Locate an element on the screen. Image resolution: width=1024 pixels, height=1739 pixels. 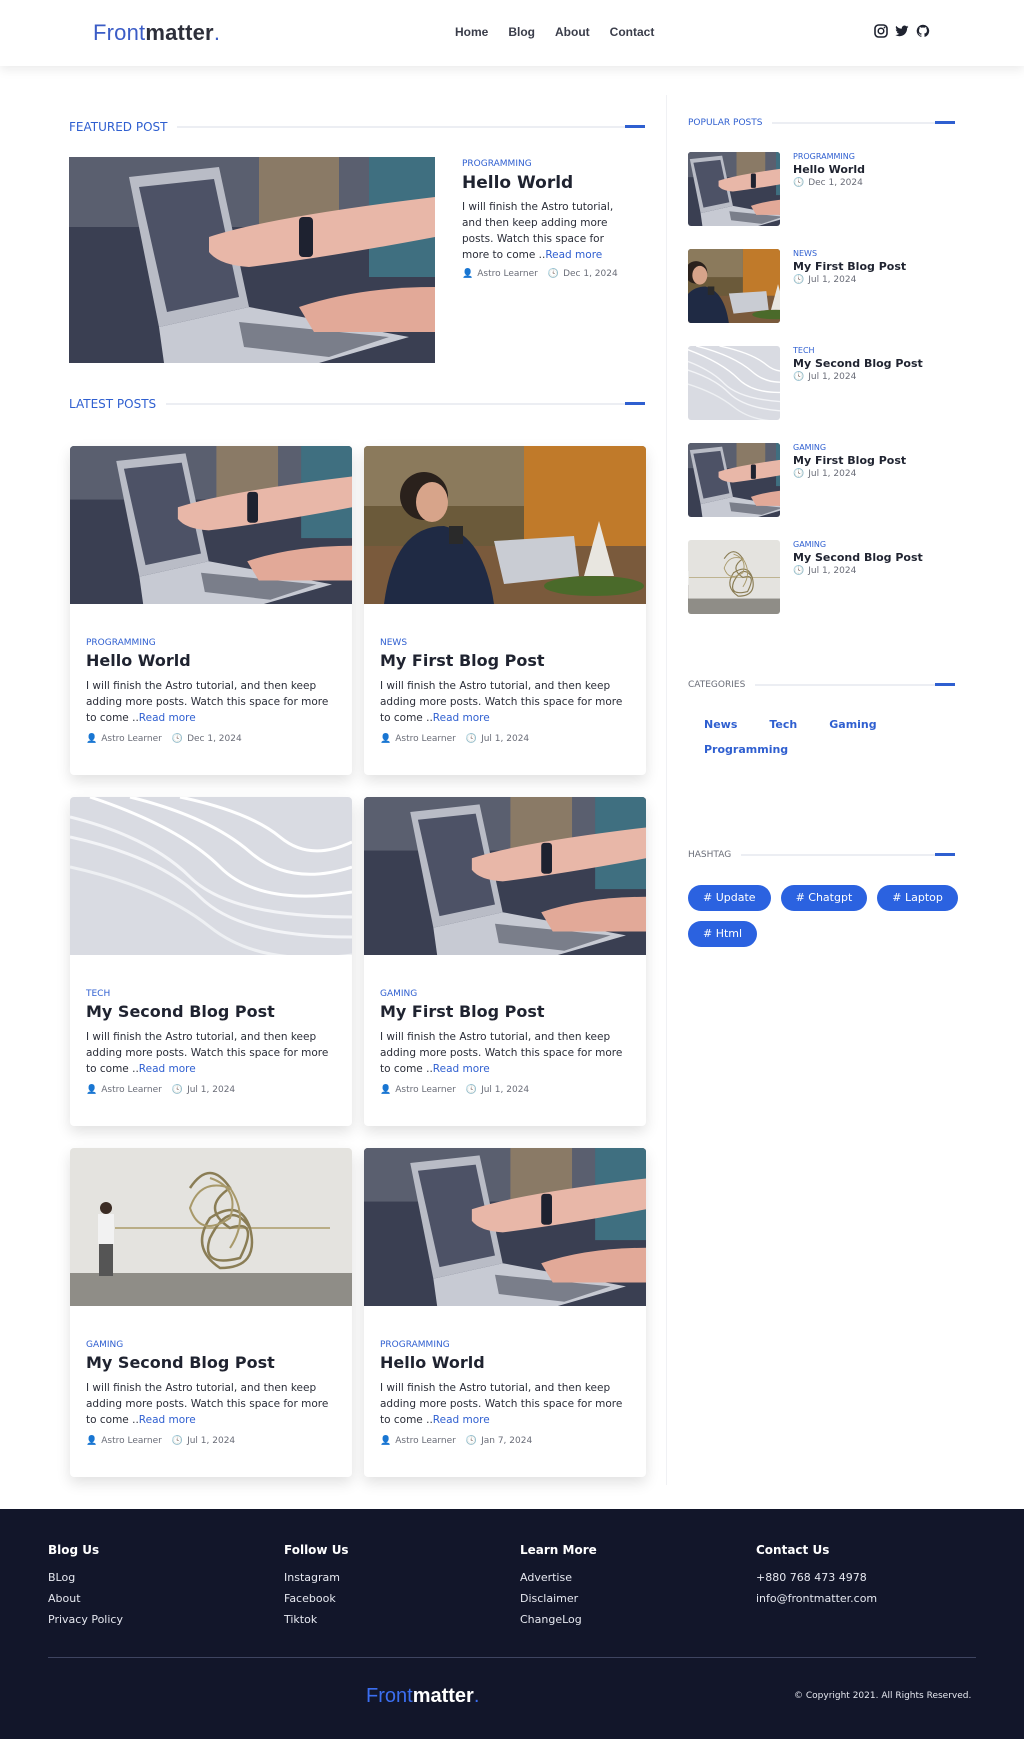
footer-logo: Frontmatter. is located at coordinates (422, 1696).